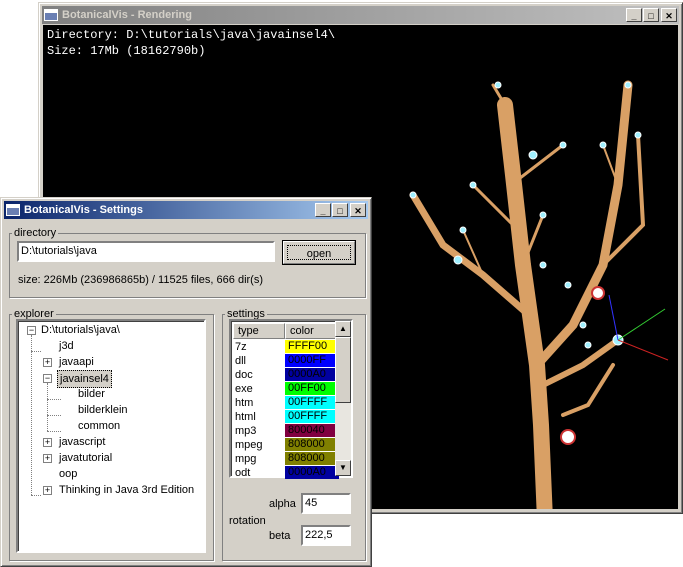 This screenshot has width=683, height=567. Describe the element at coordinates (249, 445) in the screenshot. I see `type-cell: mpeg` at that location.